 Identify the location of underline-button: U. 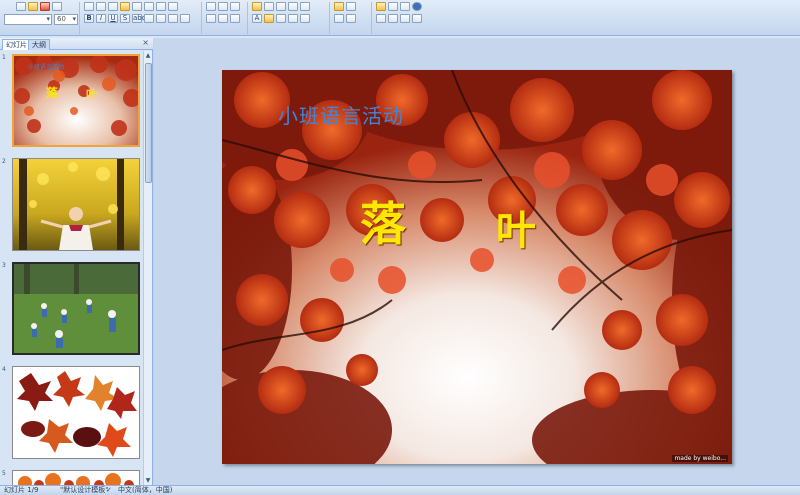
(113, 18).